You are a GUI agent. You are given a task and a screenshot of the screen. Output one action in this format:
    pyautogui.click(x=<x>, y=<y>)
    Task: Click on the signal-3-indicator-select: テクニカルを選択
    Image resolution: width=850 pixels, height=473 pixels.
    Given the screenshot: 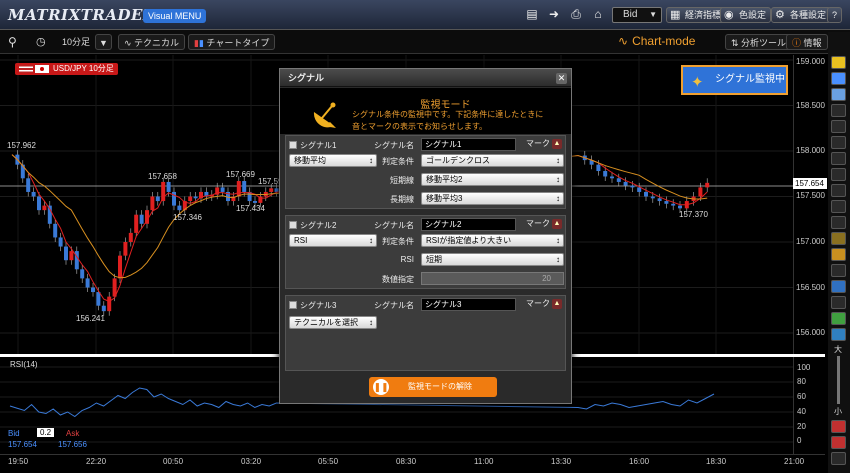 What is the action you would take?
    pyautogui.click(x=333, y=322)
    